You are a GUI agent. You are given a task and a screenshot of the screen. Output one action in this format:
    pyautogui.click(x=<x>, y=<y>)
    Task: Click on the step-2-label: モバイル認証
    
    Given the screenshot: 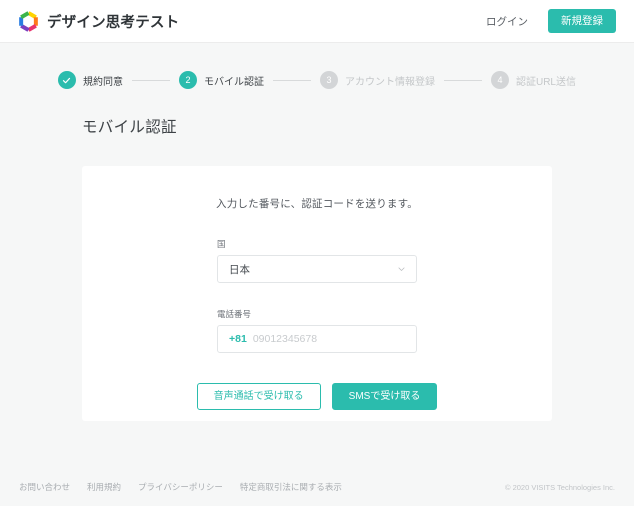 What is the action you would take?
    pyautogui.click(x=233, y=82)
    